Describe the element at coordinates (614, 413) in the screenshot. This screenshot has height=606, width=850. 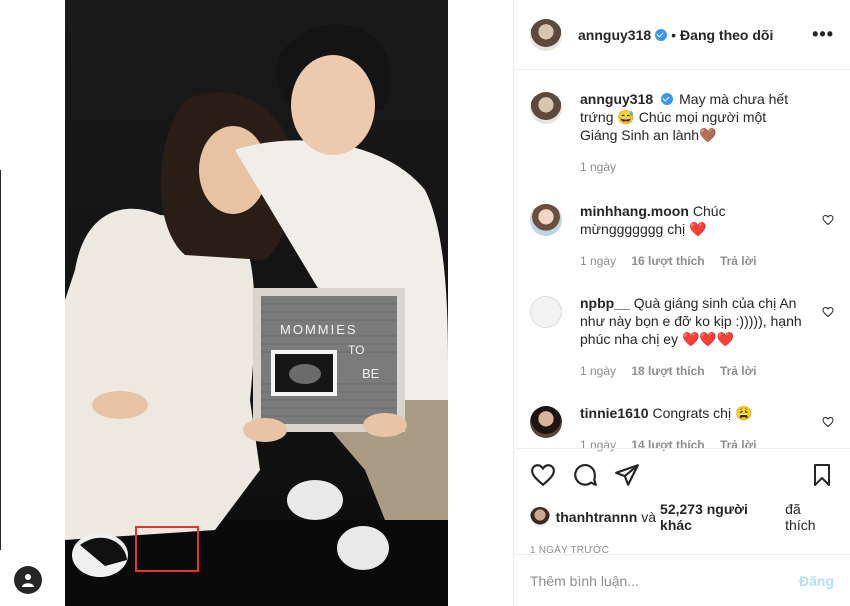
I see `comment-username: tinnie1610` at that location.